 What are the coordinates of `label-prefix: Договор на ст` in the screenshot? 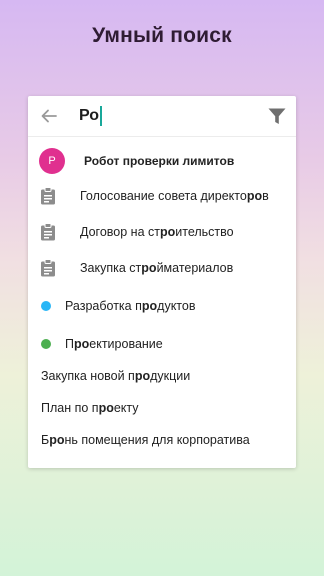 It's located at (120, 232).